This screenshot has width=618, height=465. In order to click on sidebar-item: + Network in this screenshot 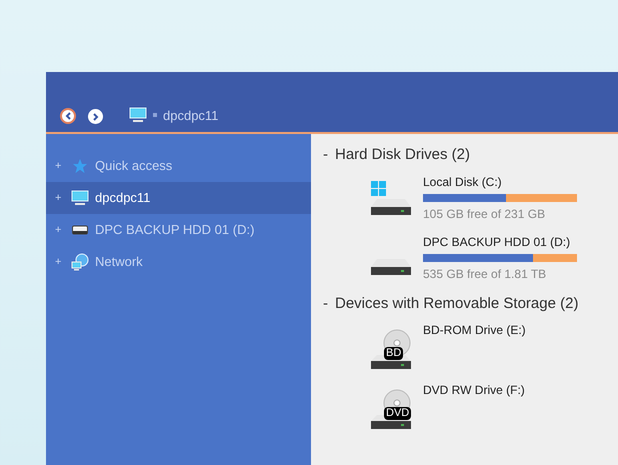, I will do `click(178, 262)`.